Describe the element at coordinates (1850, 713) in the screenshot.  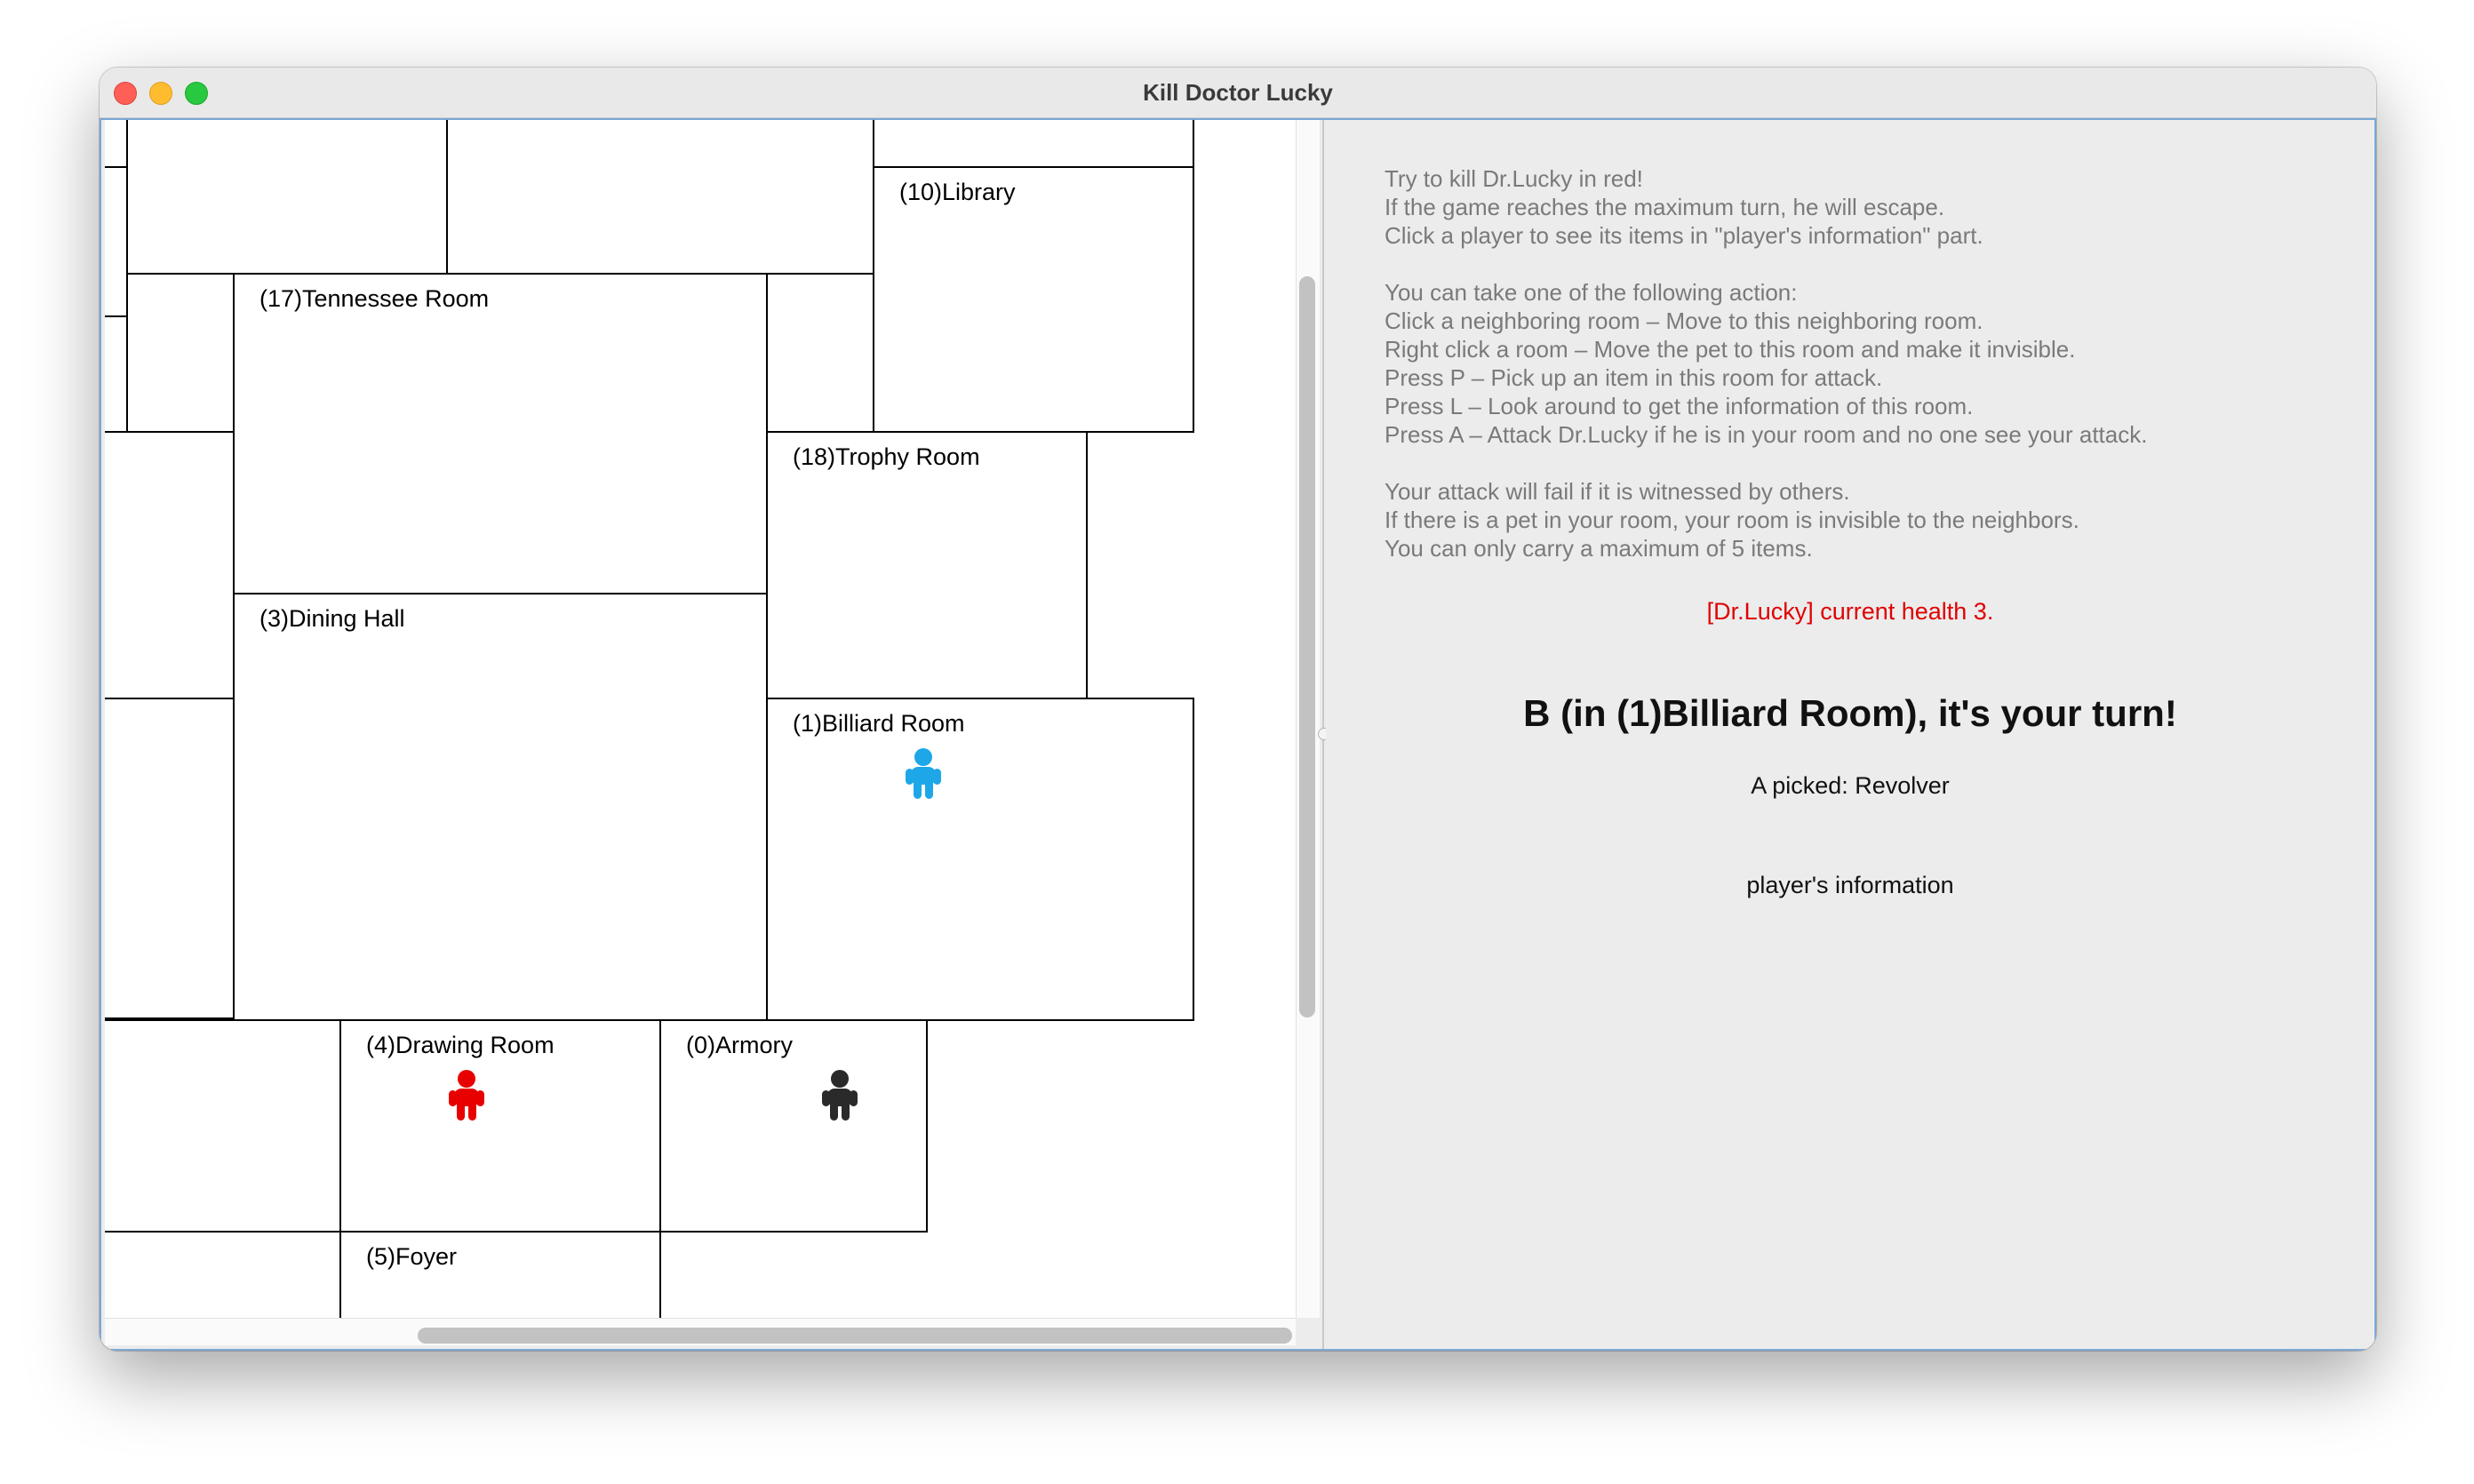
I see `turn-indicator: B (in (1)Billiard Room), it's your turn!` at that location.